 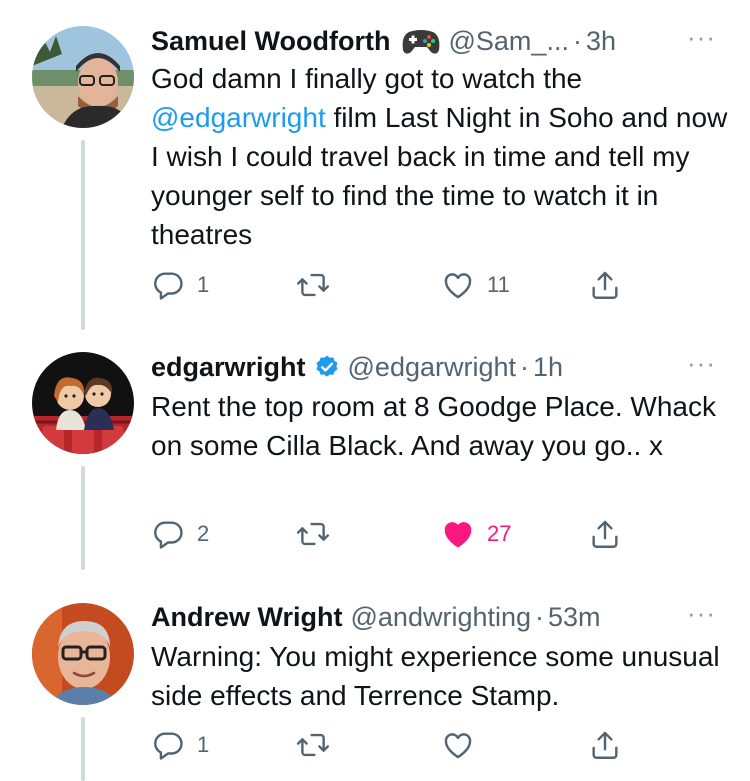 I want to click on reply-button: 2, so click(x=180, y=534).